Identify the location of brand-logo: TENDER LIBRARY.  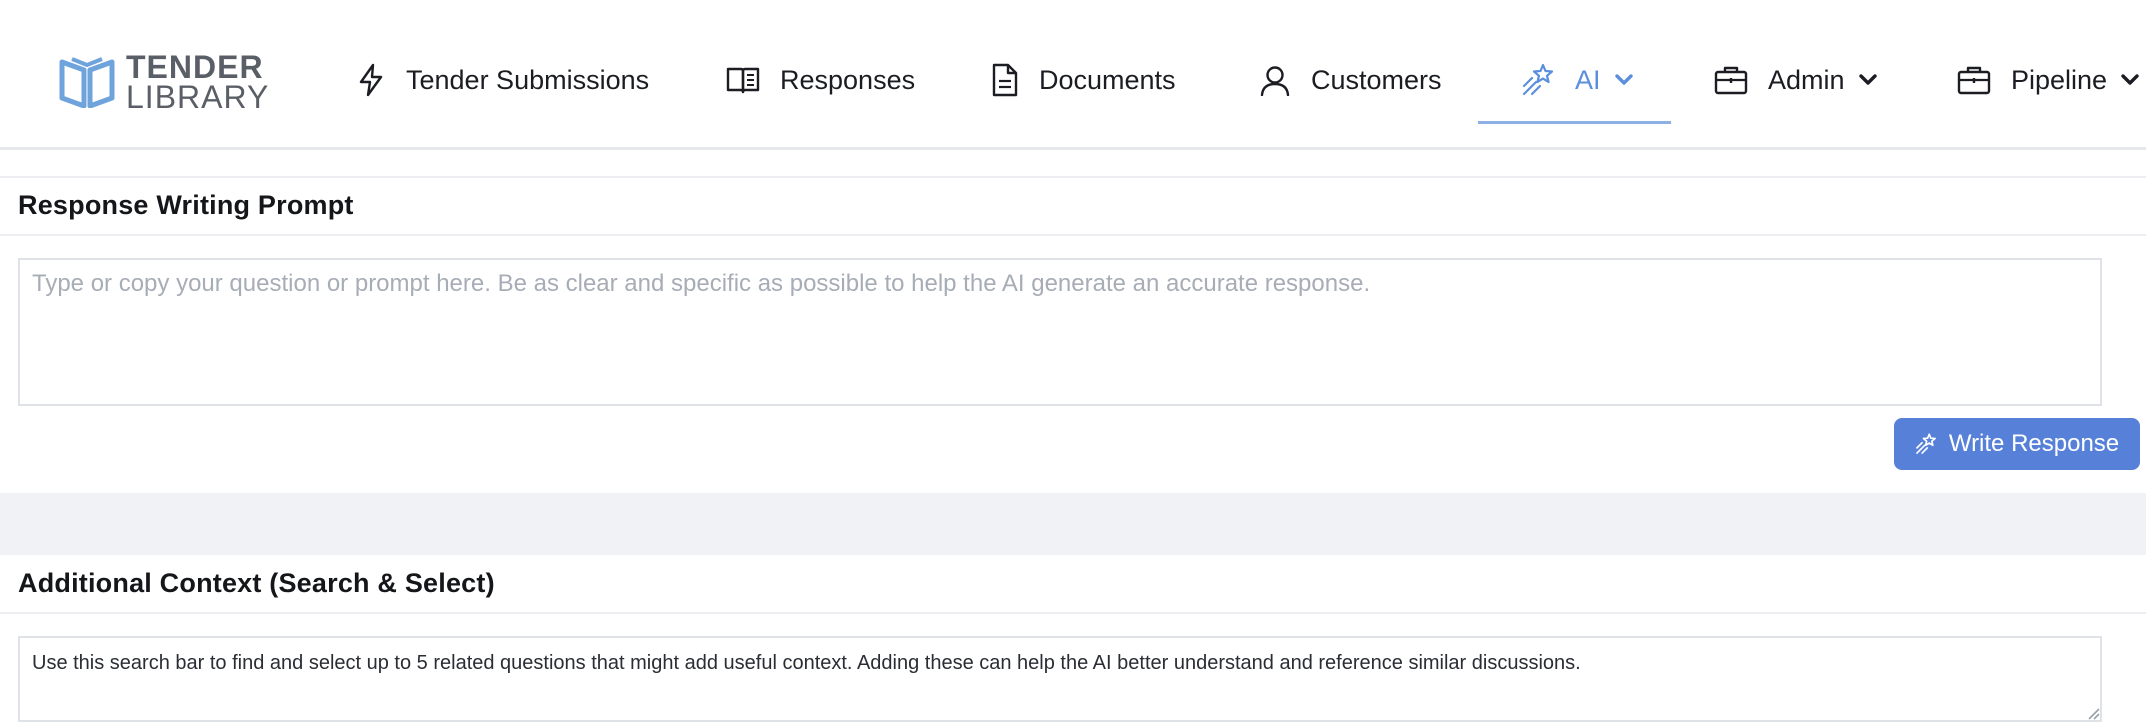
(163, 82).